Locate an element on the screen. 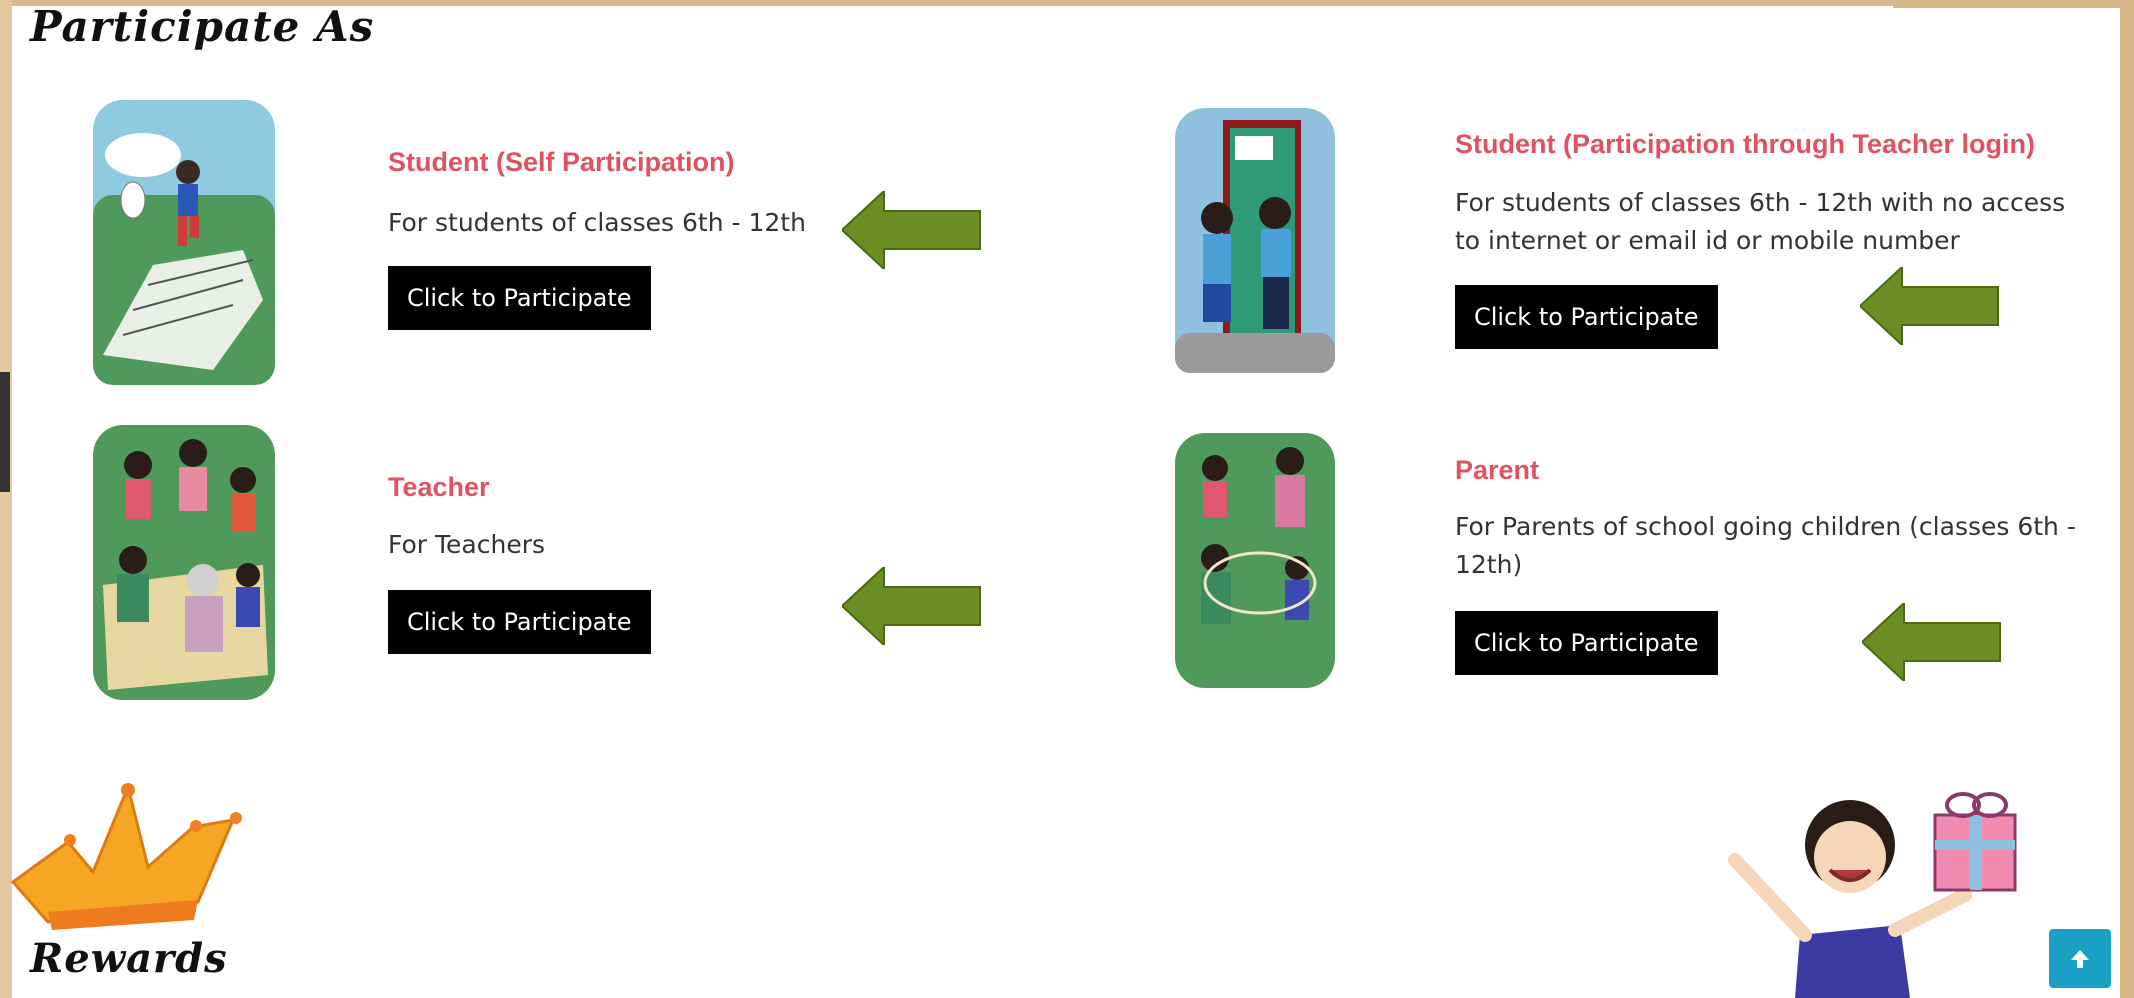  arrow-up-icon is located at coordinates (2080, 958).